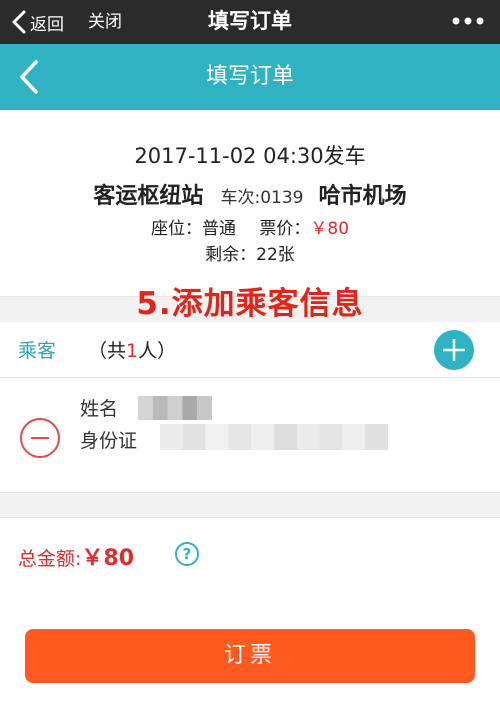 The image size is (500, 705). Describe the element at coordinates (250, 304) in the screenshot. I see `step-annotation: 5.添加乘客信息` at that location.